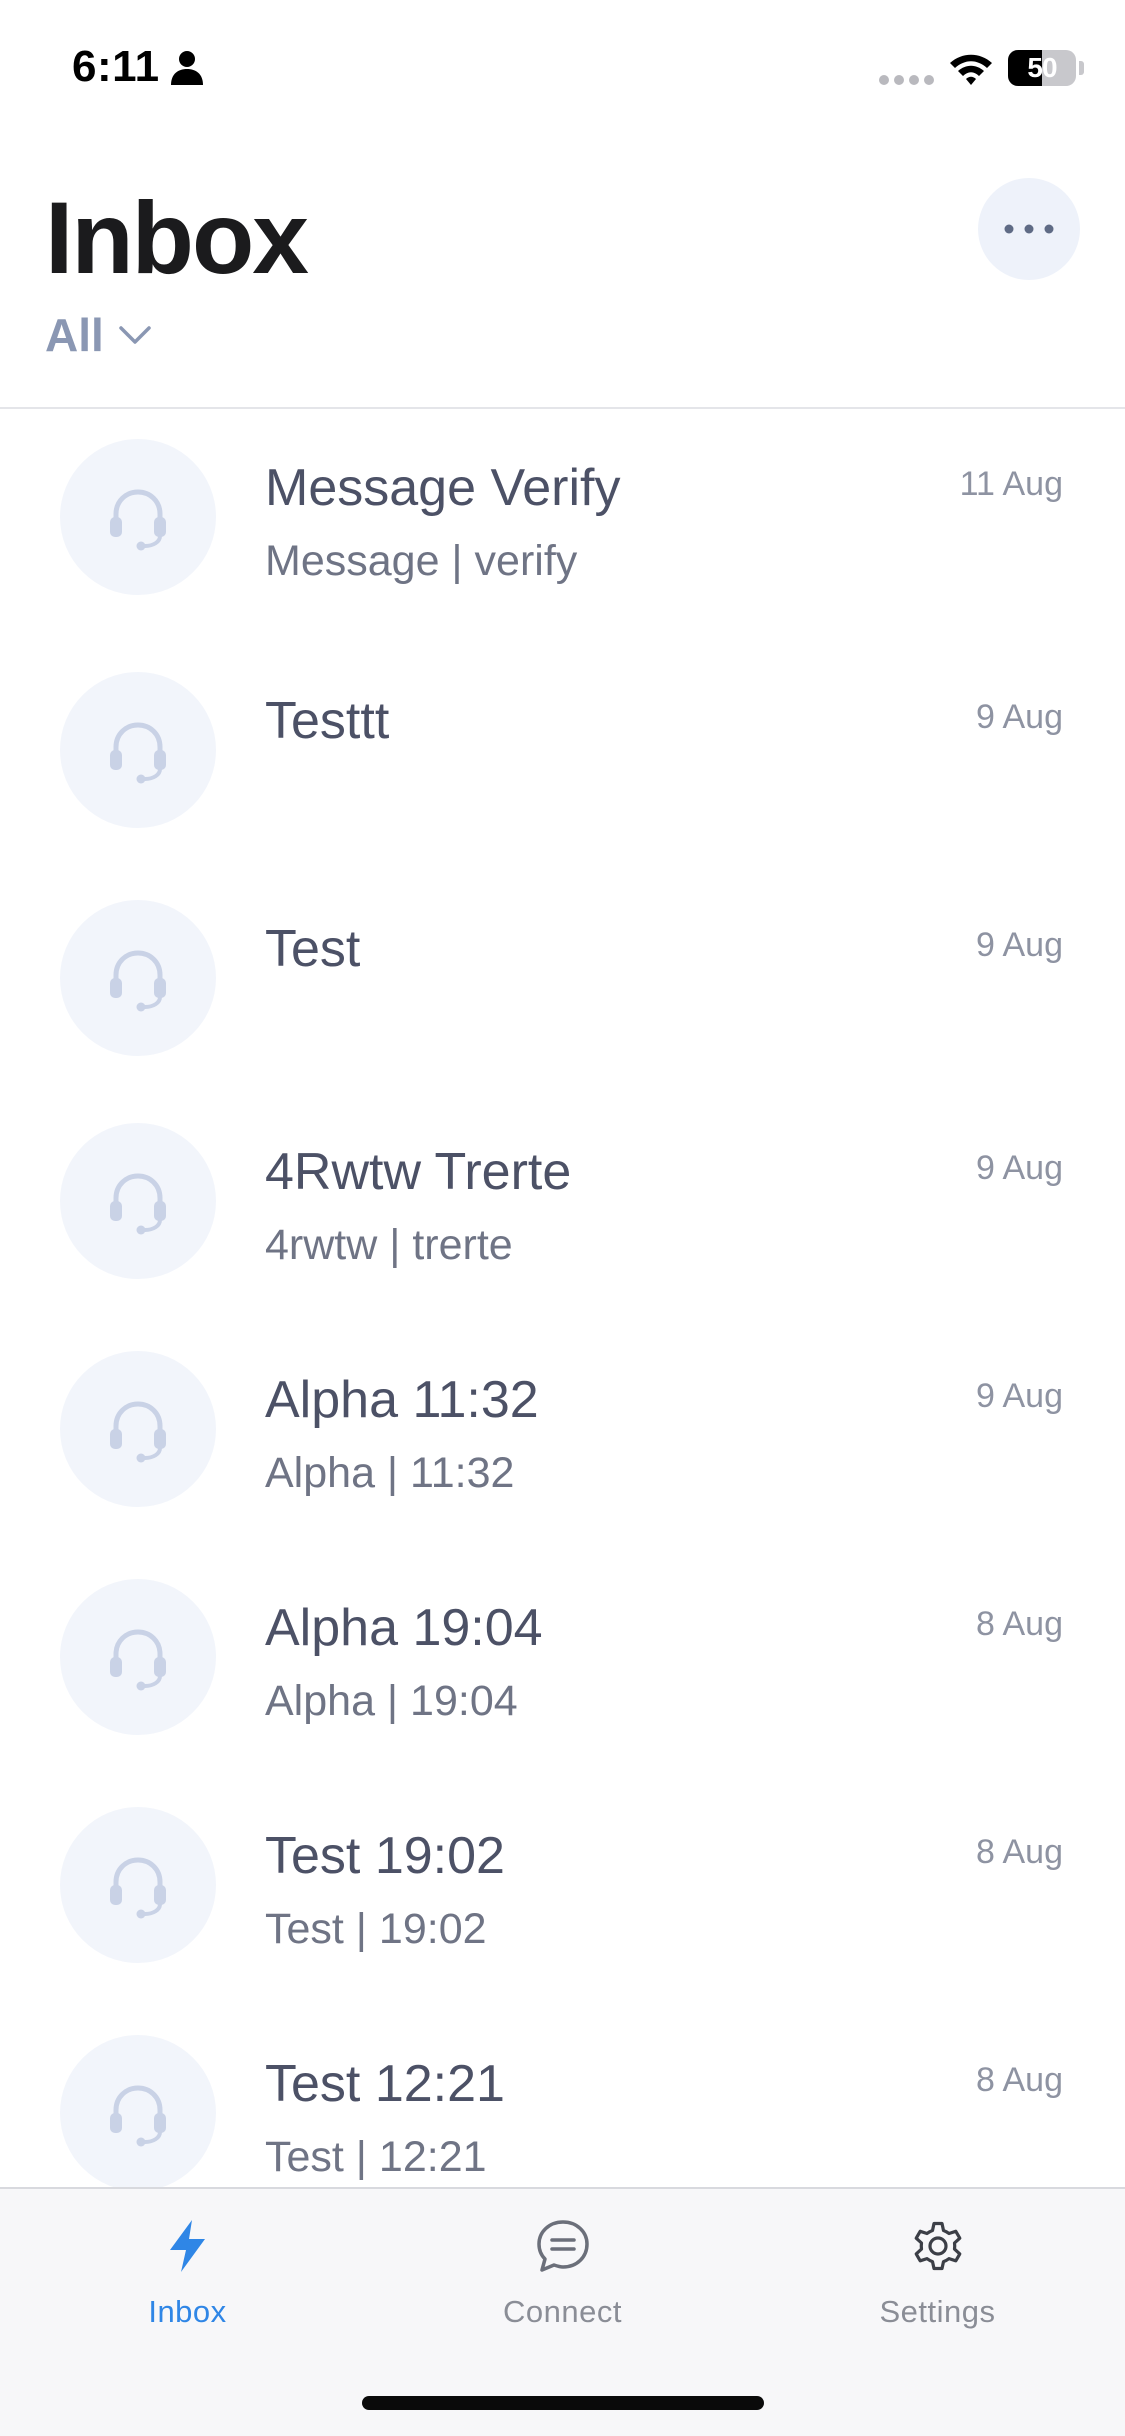  Describe the element at coordinates (563, 2403) in the screenshot. I see `home-indicator` at that location.